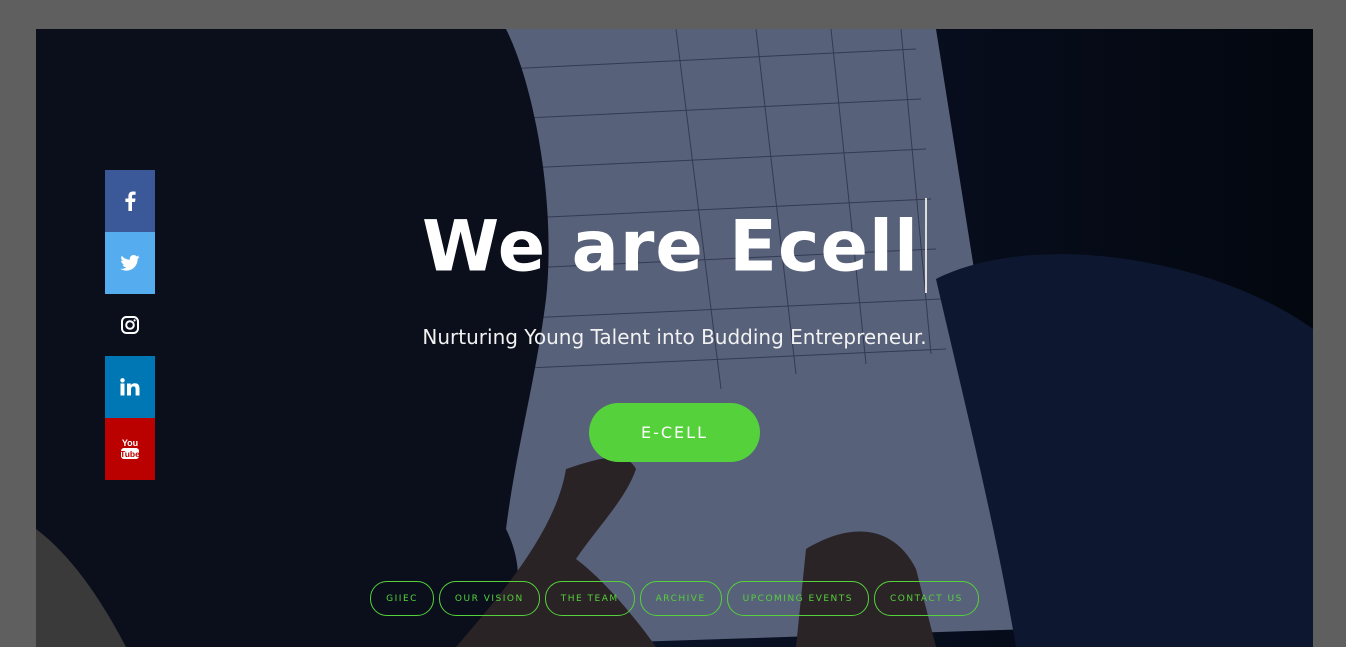  What do you see at coordinates (797, 598) in the screenshot?
I see `nav-item-upcoming-events: UPCOMING EVENTS` at bounding box center [797, 598].